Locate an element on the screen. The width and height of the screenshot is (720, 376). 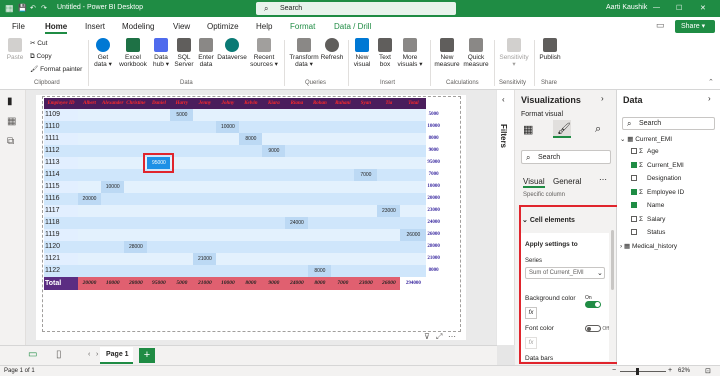
report-view-icon: ▮ is located at coordinates (10, 101).